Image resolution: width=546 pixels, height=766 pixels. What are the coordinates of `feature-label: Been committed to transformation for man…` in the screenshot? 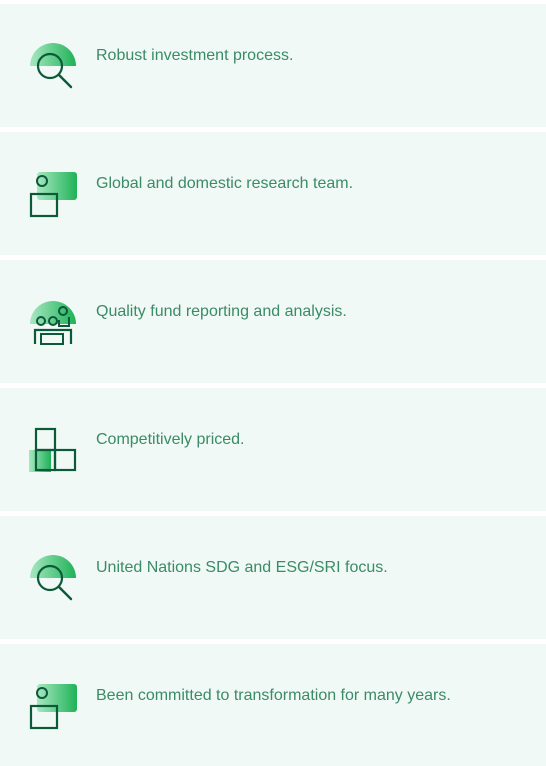 It's located at (273, 695).